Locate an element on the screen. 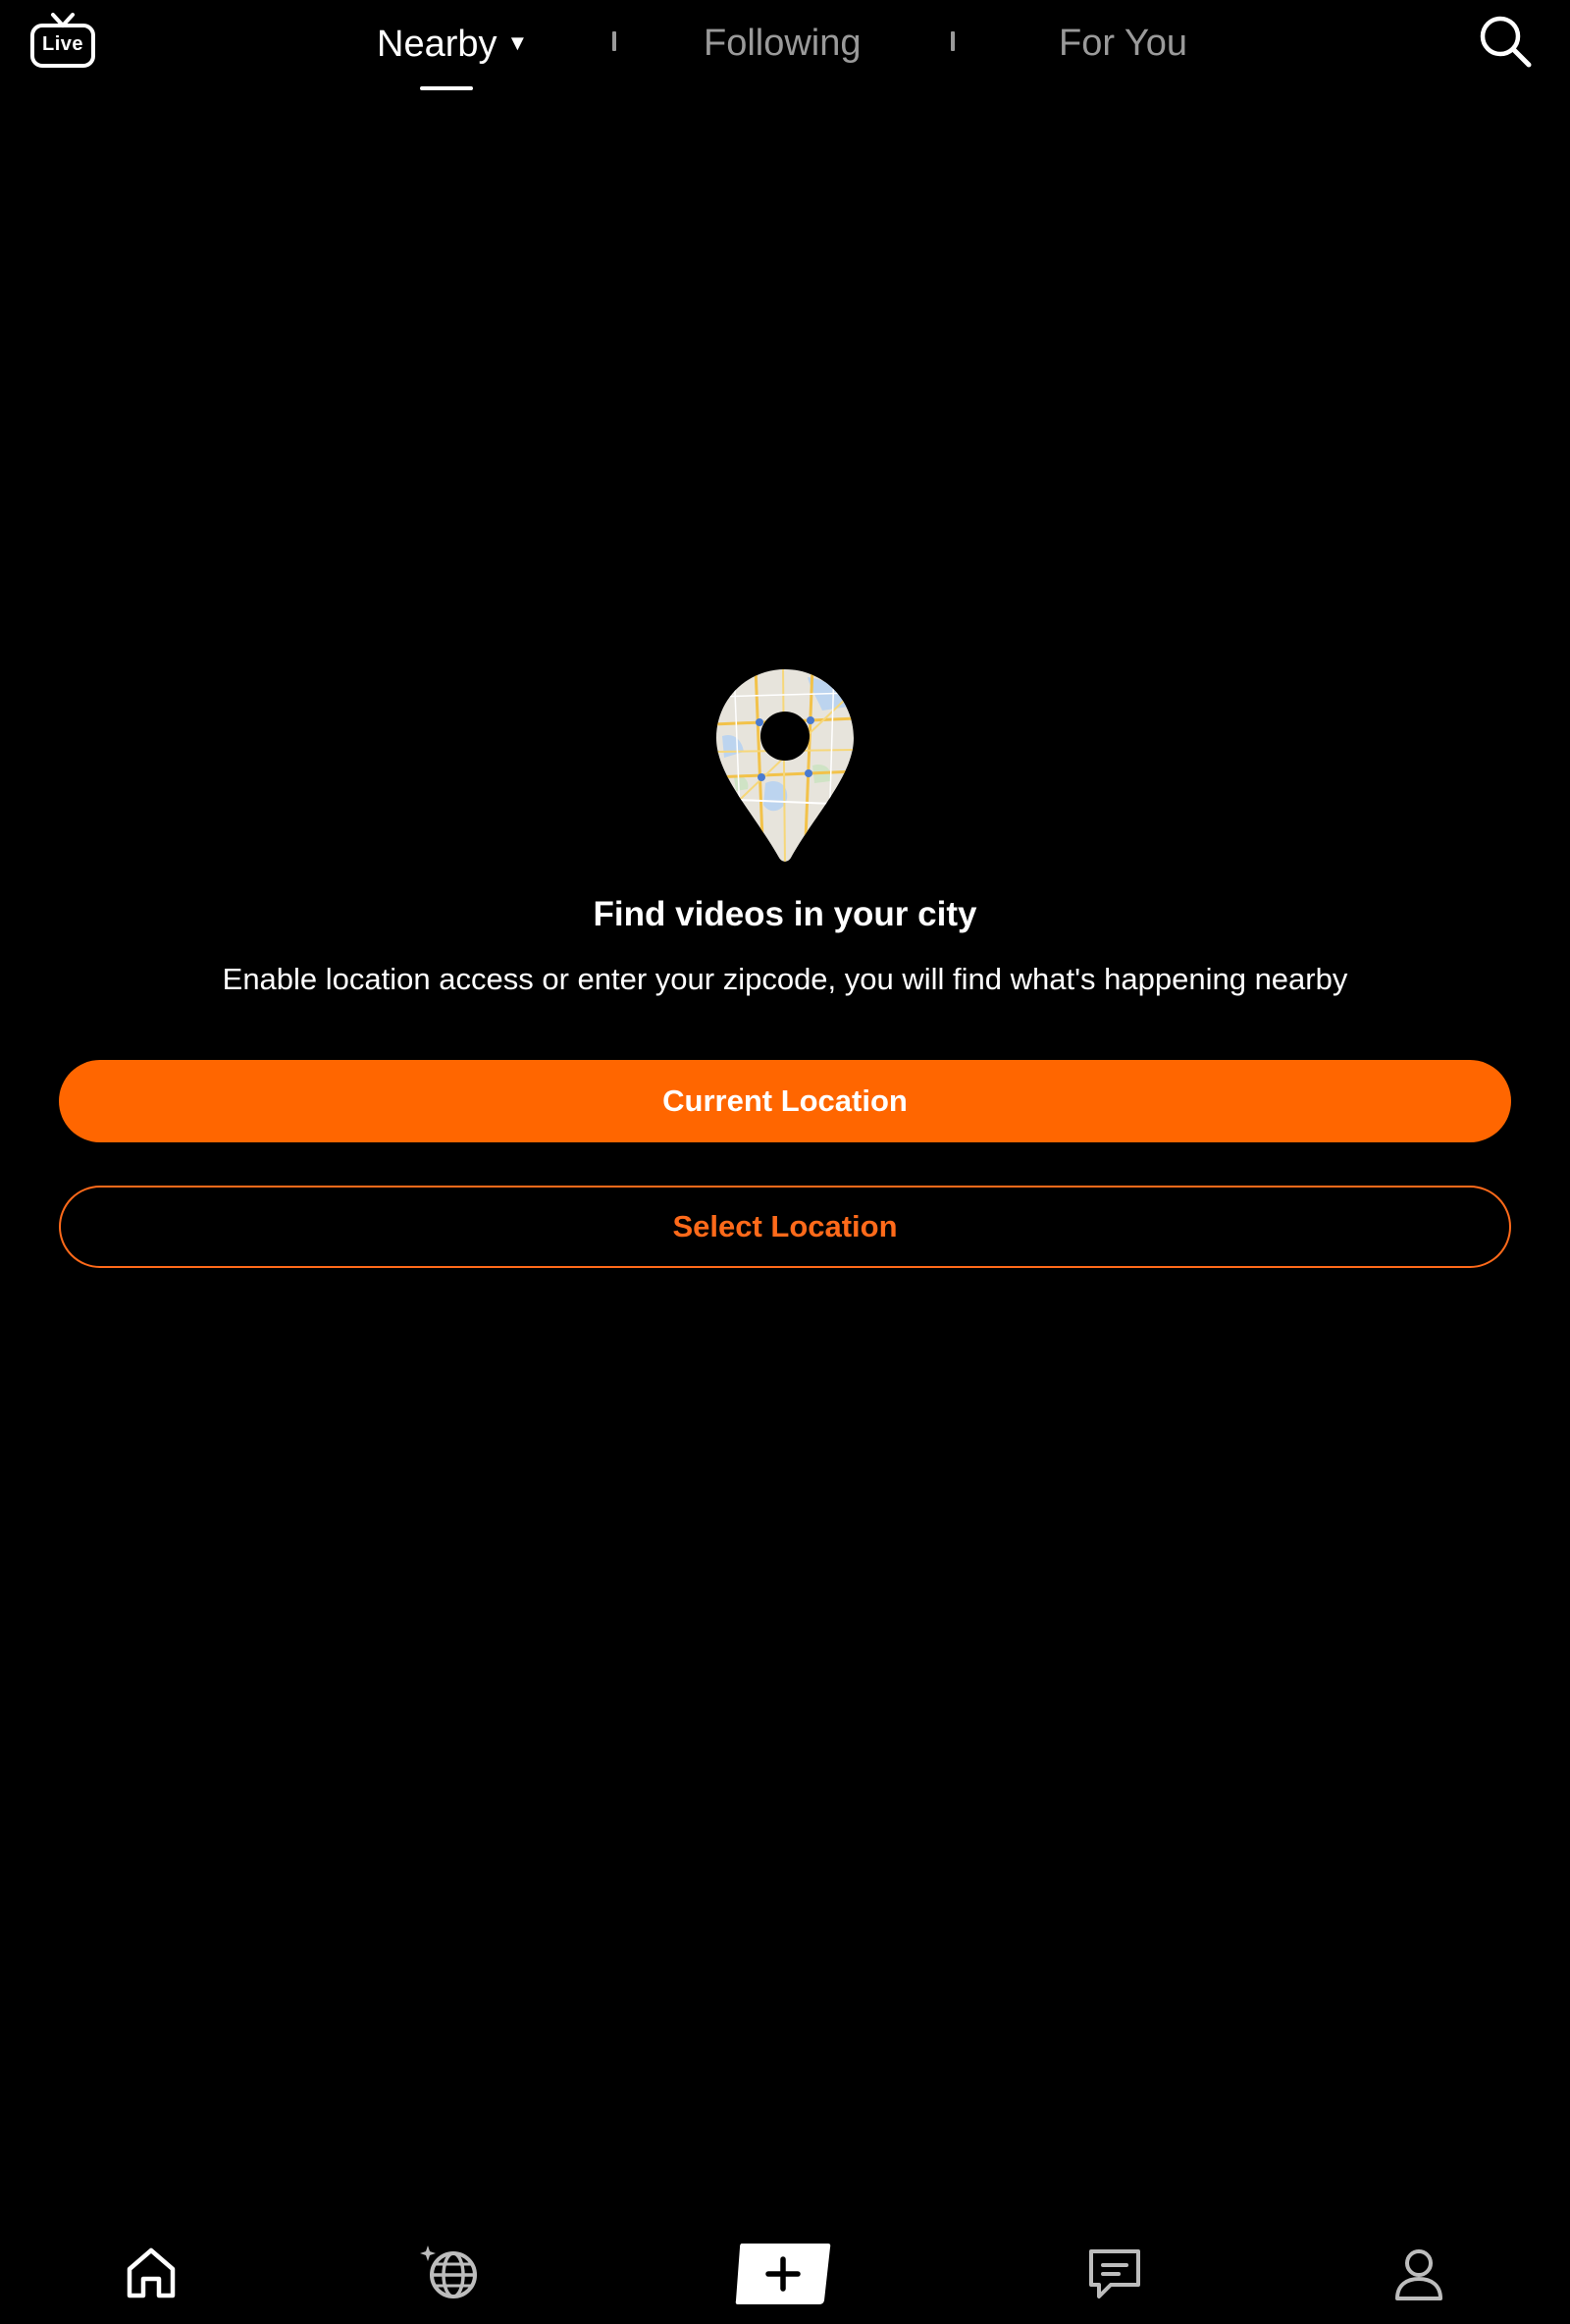 The height and width of the screenshot is (2324, 1570). tab-for-you-label: For You is located at coordinates (1123, 43).